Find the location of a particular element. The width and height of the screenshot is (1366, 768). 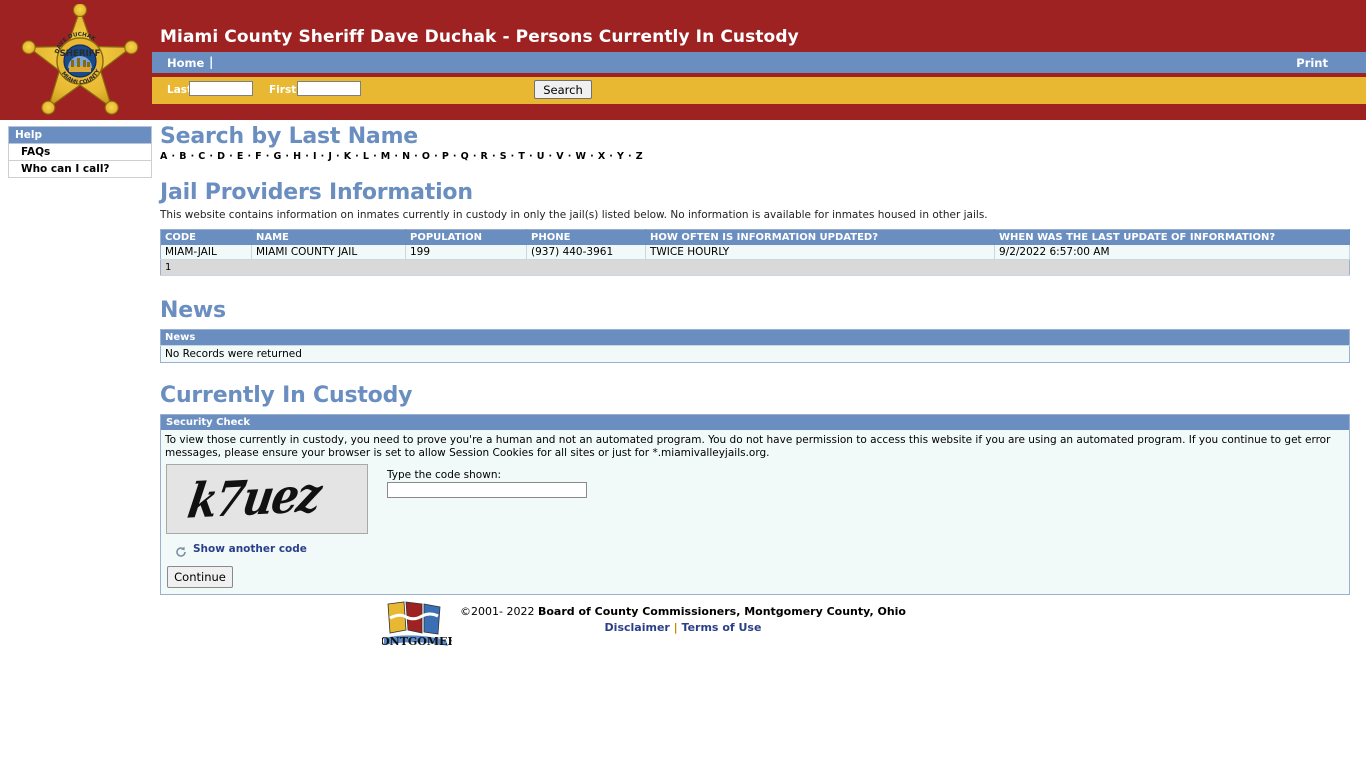

alpha-link-b: B is located at coordinates (183, 156).